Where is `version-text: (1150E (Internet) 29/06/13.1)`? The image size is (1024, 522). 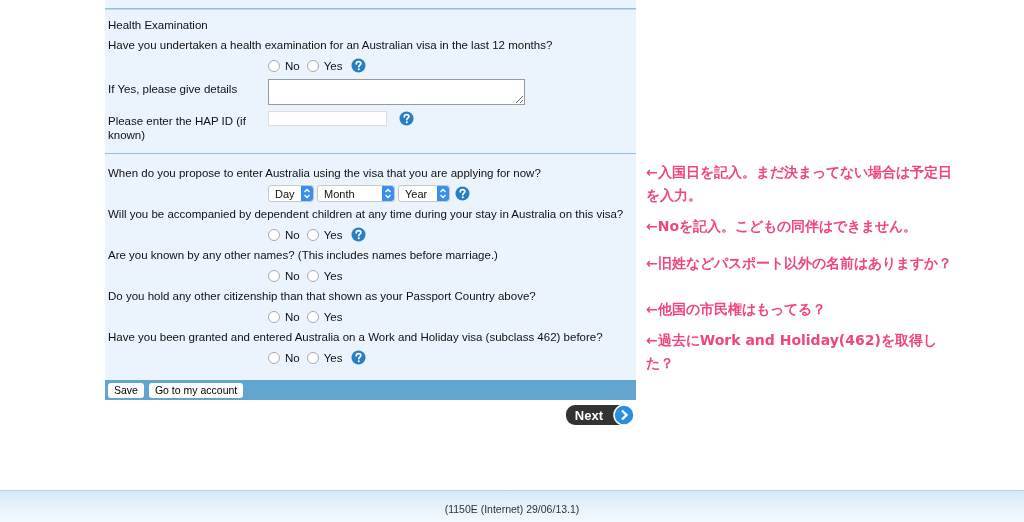
version-text: (1150E (Internet) 29/06/13.1) is located at coordinates (512, 510).